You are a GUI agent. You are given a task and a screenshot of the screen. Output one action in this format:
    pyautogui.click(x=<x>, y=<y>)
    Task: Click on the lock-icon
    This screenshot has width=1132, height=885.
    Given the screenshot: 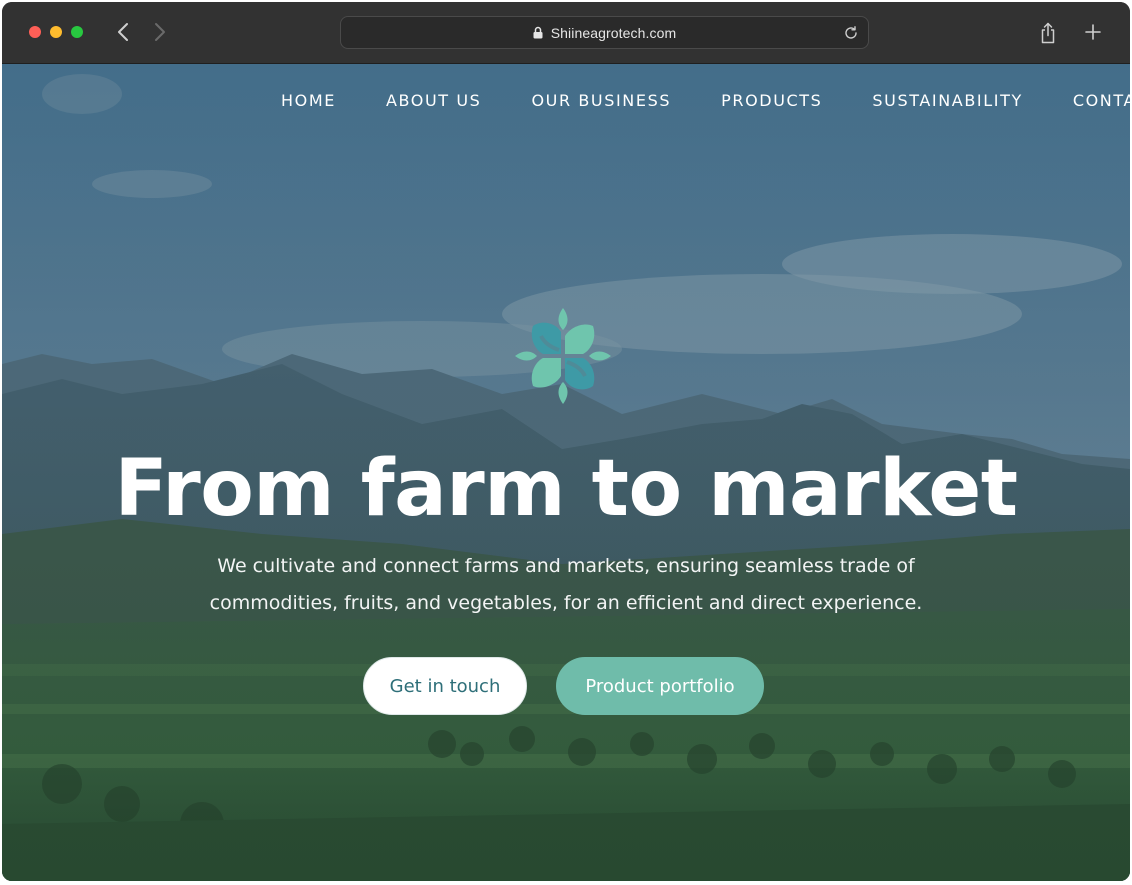 What is the action you would take?
    pyautogui.click(x=538, y=32)
    